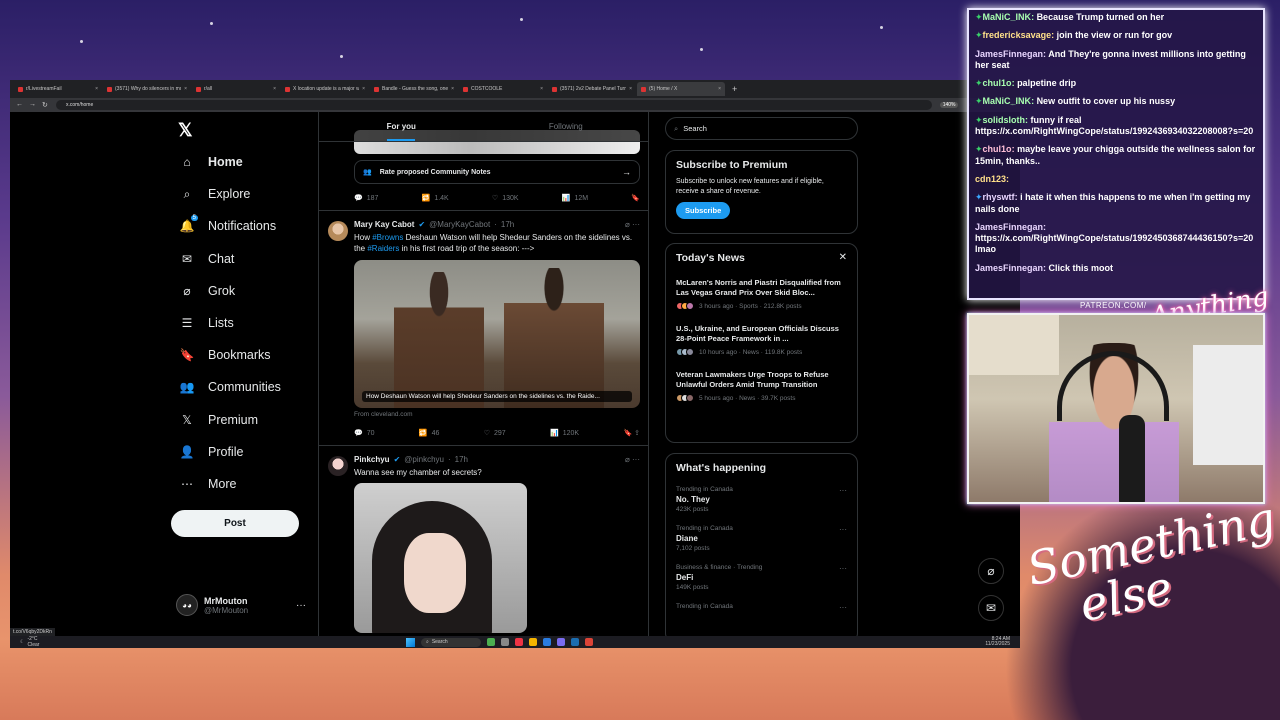 This screenshot has height=720, width=1280. What do you see at coordinates (45, 105) in the screenshot?
I see `reload-icon: ↻` at bounding box center [45, 105].